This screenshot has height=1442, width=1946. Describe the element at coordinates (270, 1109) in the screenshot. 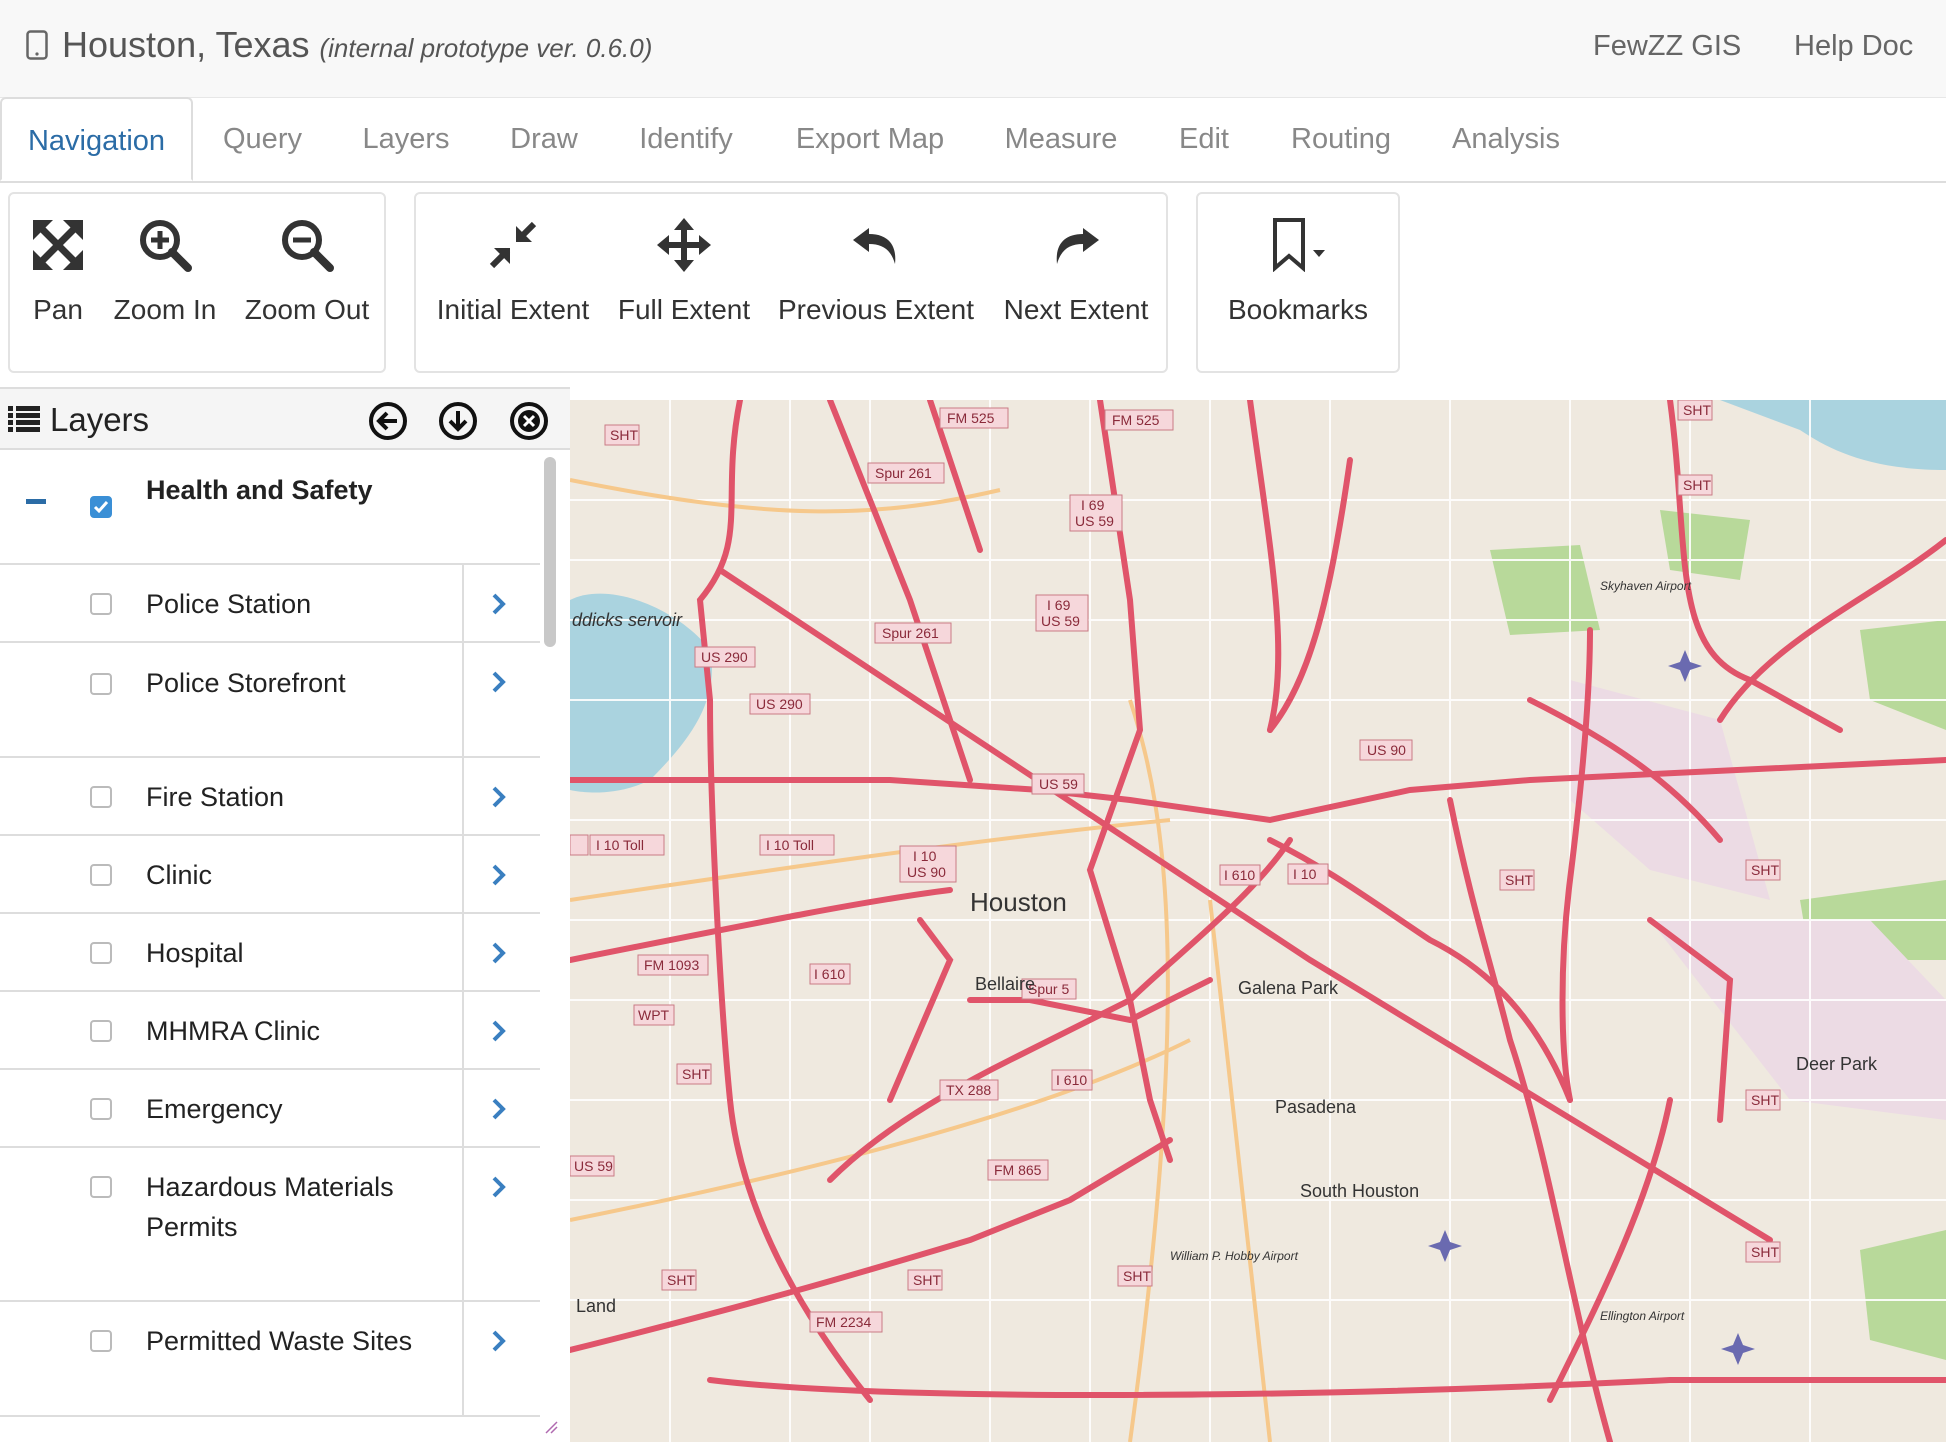

I see `layer-item-emergency: Emergency` at that location.